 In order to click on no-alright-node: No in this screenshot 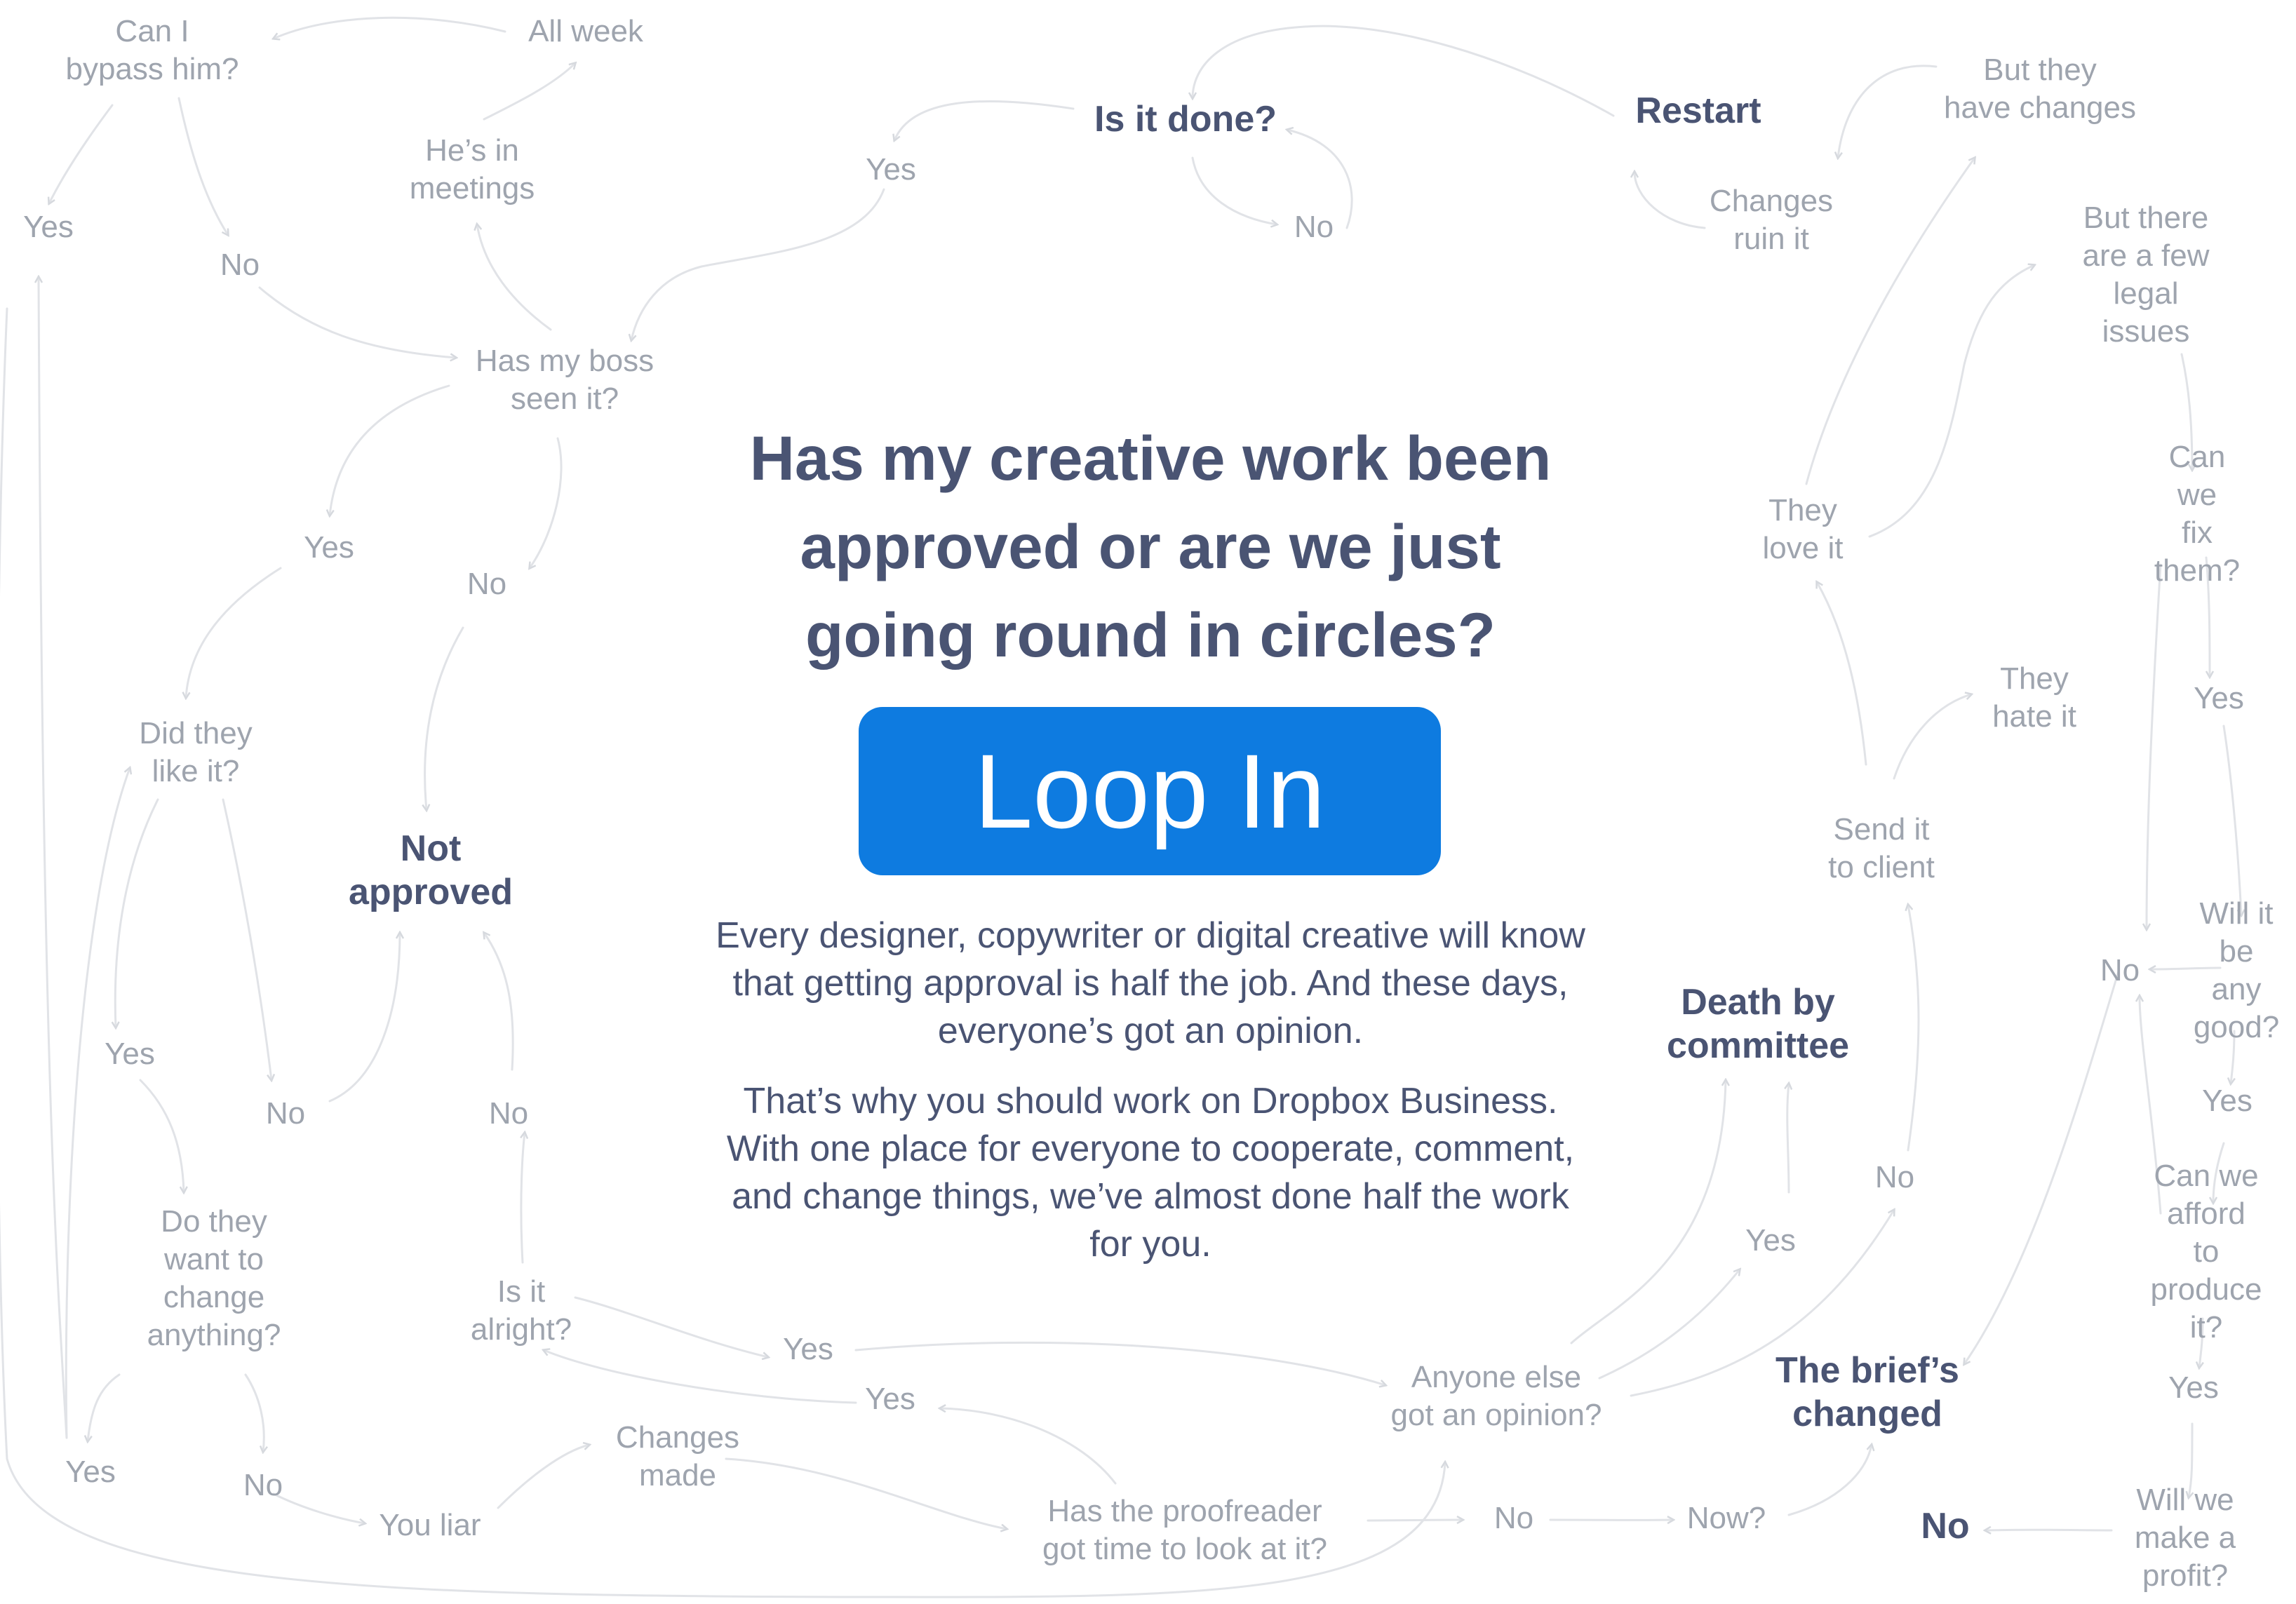, I will do `click(508, 1113)`.